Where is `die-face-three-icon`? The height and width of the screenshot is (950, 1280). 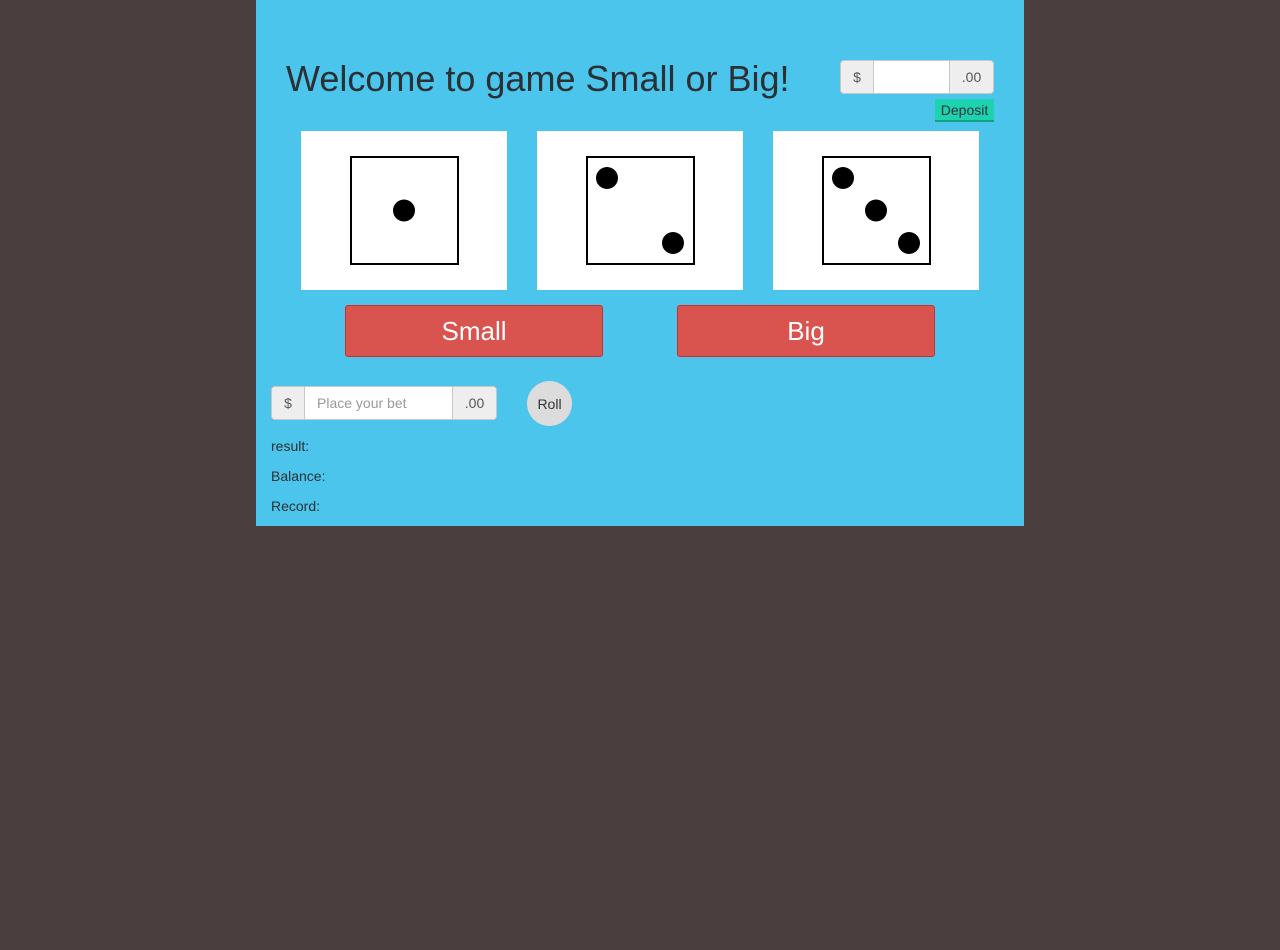 die-face-three-icon is located at coordinates (876, 210).